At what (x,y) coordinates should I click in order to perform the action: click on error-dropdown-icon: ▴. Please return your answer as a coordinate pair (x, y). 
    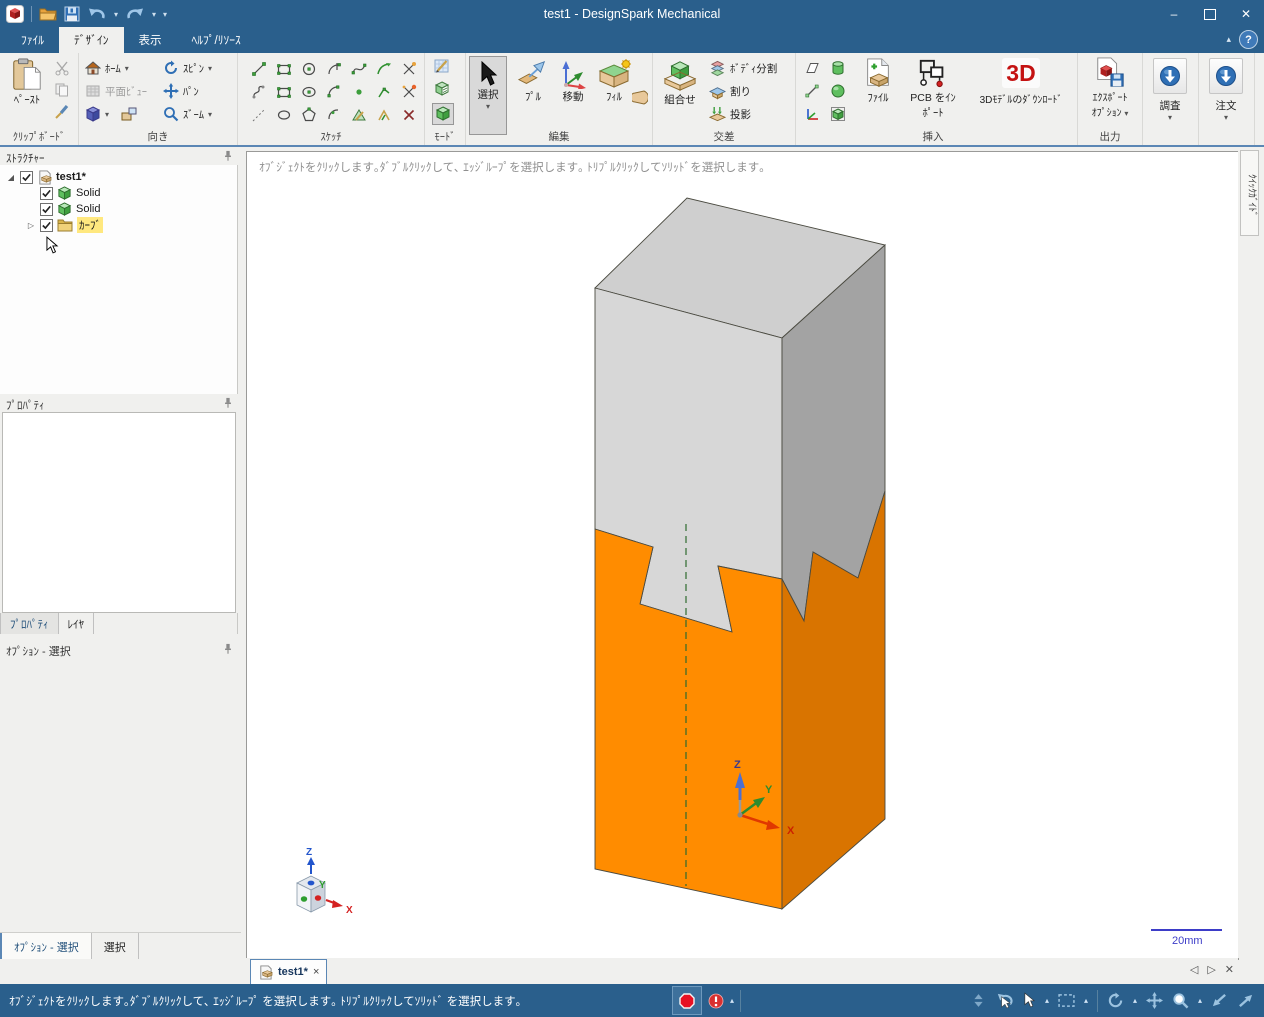
    Looking at the image, I should click on (732, 1000).